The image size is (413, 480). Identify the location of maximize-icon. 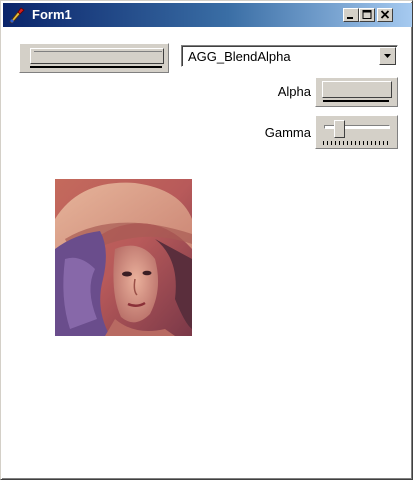
(367, 14).